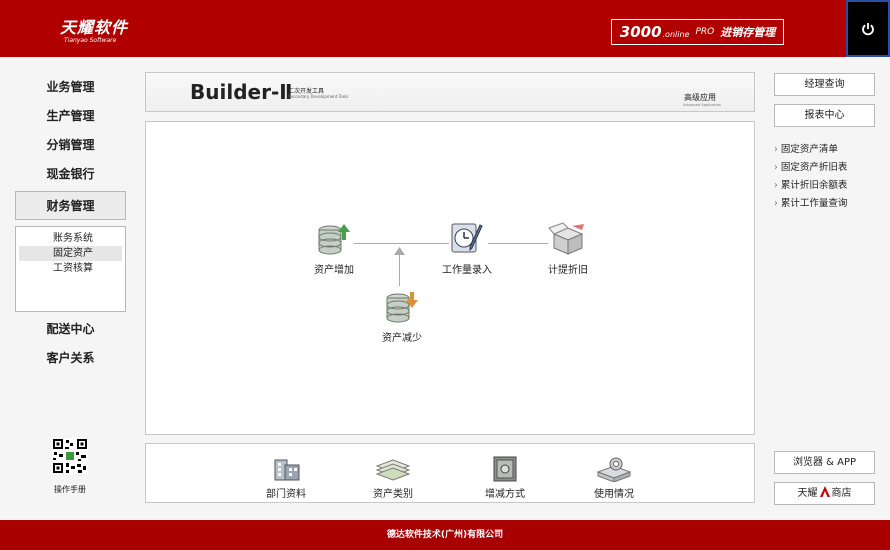 This screenshot has height=550, width=890. I want to click on gear-box-icon, so click(614, 470).